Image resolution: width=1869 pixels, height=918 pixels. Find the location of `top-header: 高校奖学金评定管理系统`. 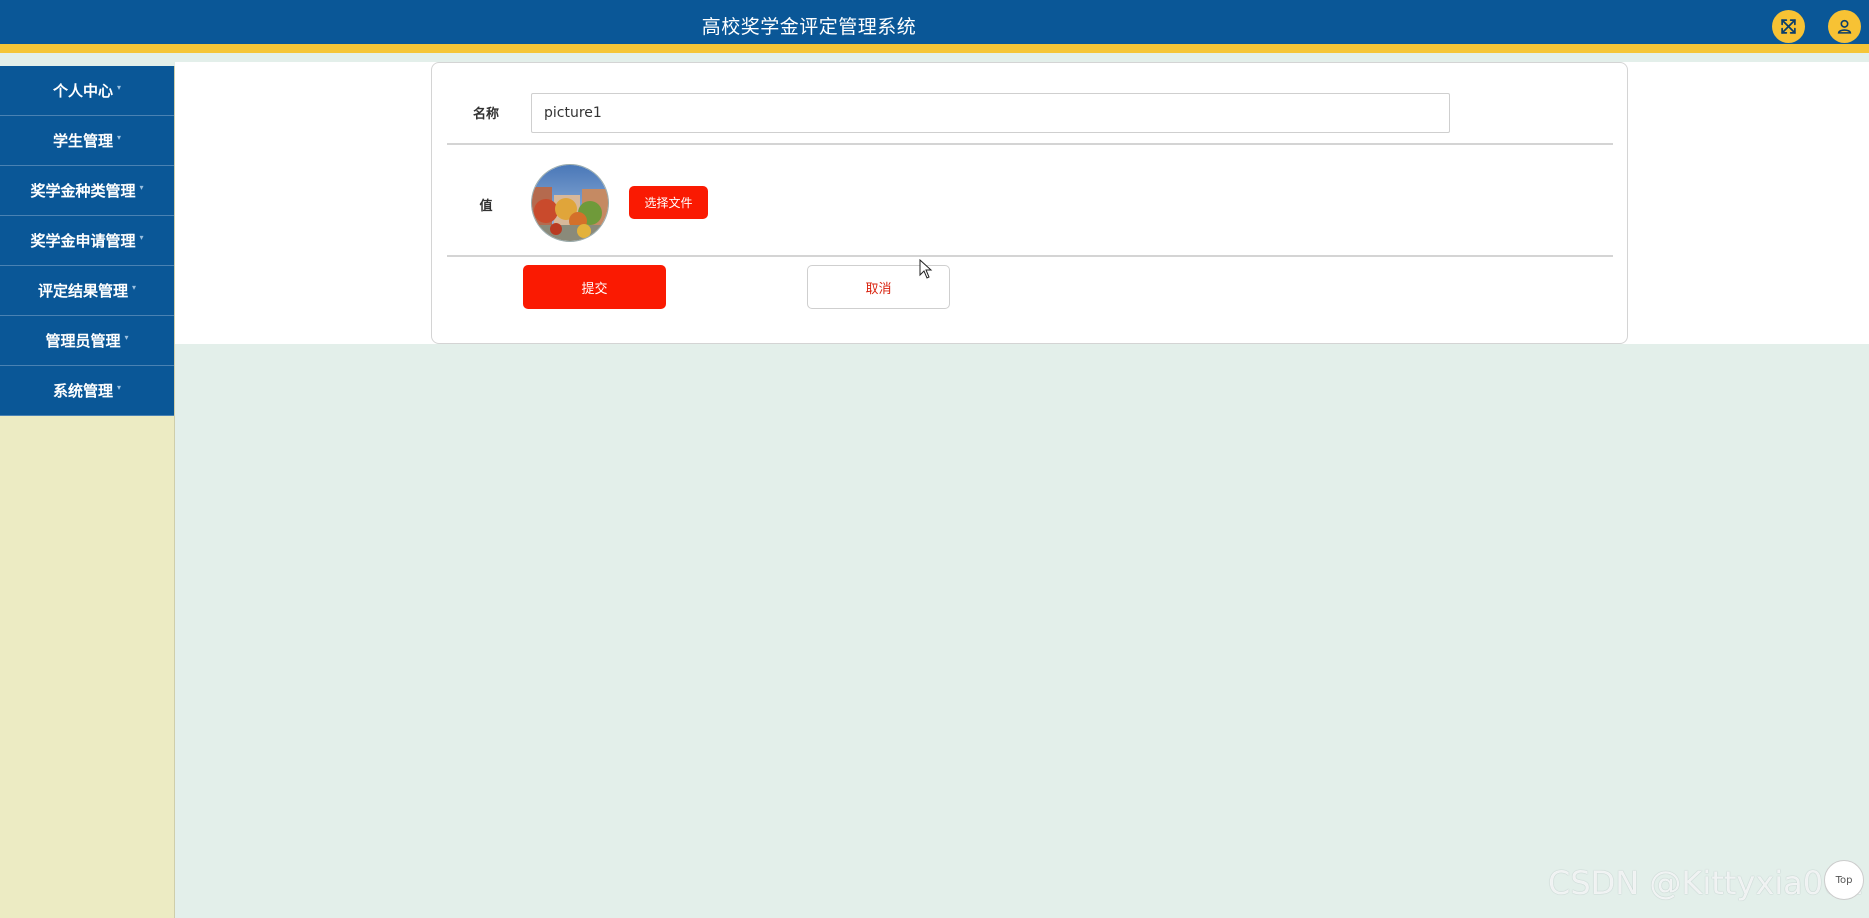

top-header: 高校奖学金评定管理系统 is located at coordinates (934, 26).